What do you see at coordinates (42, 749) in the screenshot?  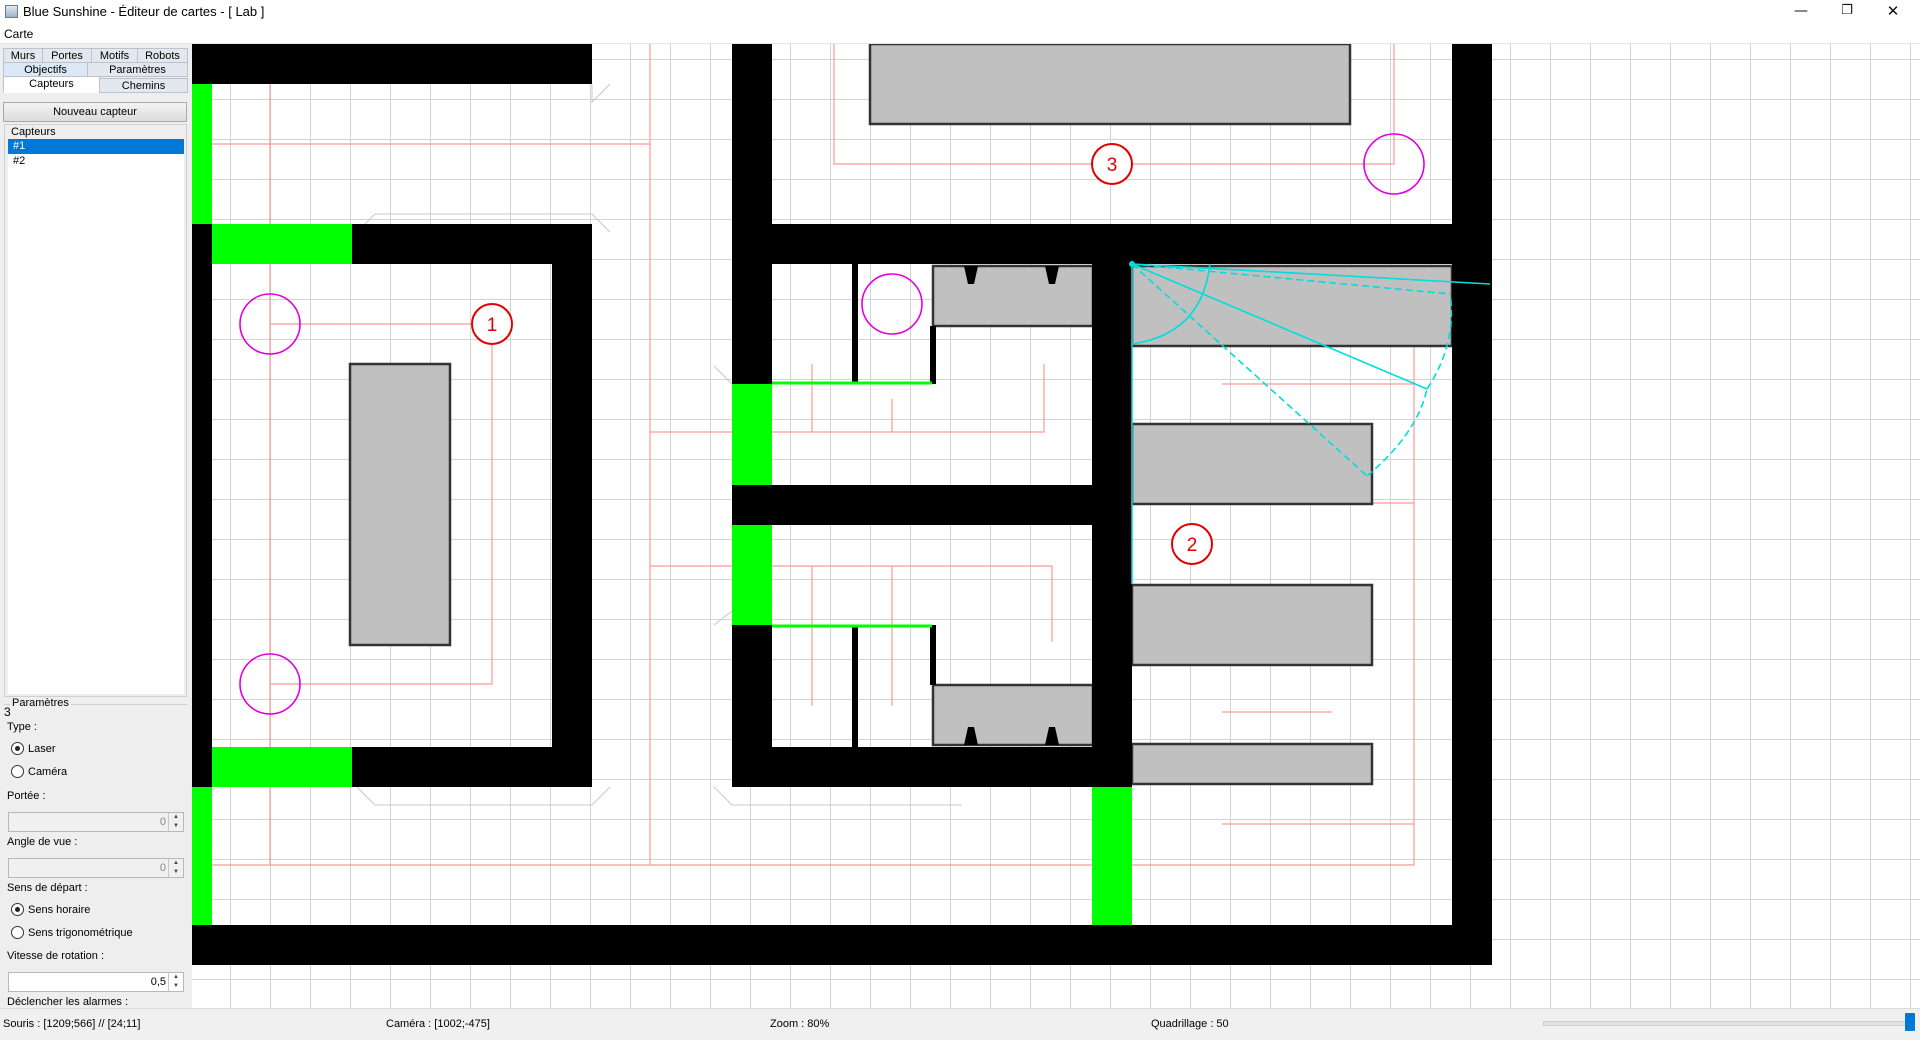 I see `radio-laser-label: Laser` at bounding box center [42, 749].